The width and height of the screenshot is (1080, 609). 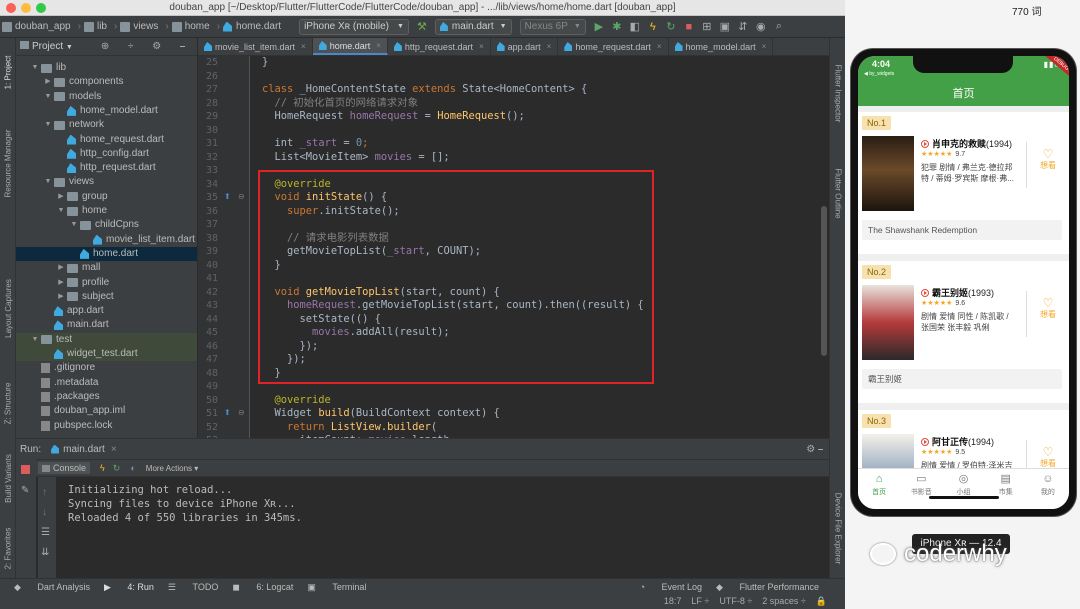 I want to click on tree-item: home_request.dart, so click(x=106, y=140).